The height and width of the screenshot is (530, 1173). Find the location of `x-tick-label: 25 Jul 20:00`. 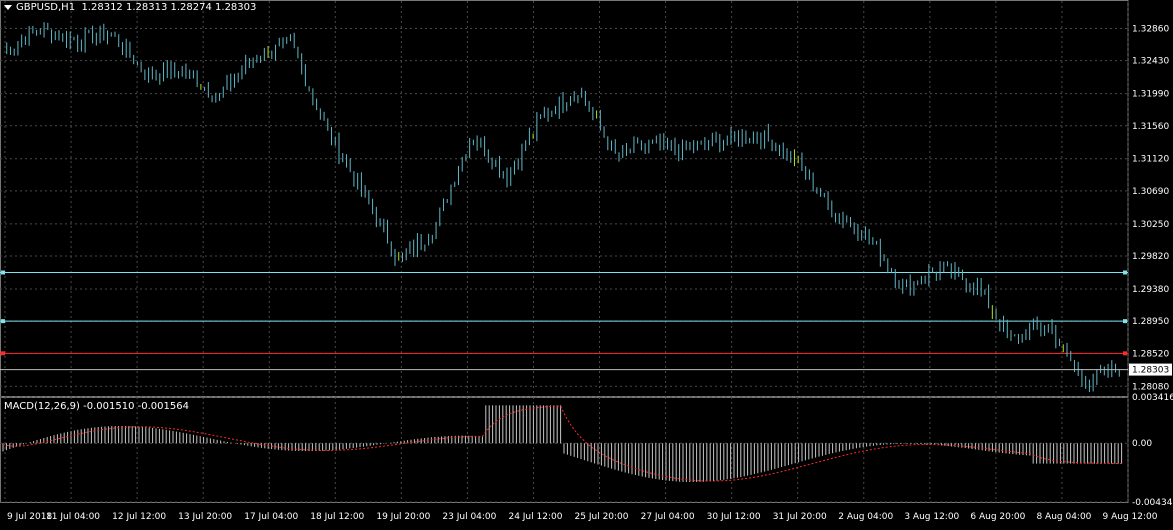

x-tick-label: 25 Jul 20:00 is located at coordinates (602, 517).